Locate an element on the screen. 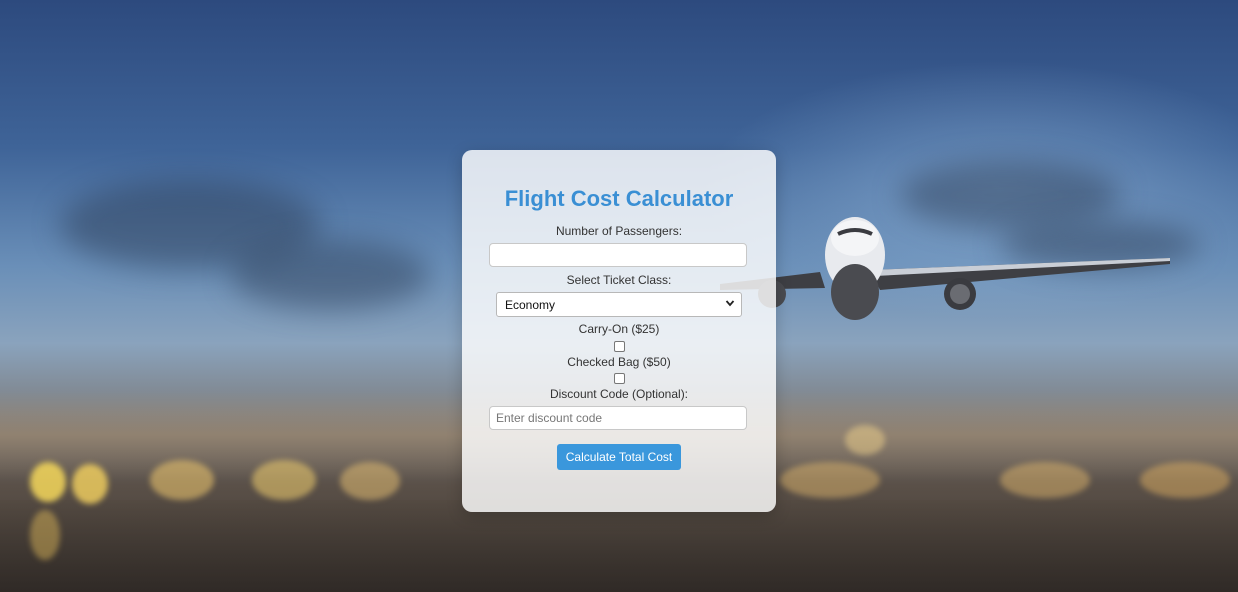 The width and height of the screenshot is (1238, 592). discount-label: Discount Code (Optional): is located at coordinates (619, 394).